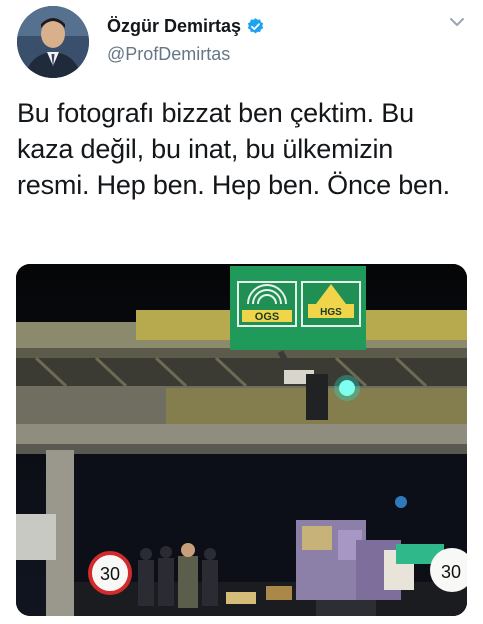  Describe the element at coordinates (457, 22) in the screenshot. I see `chevron-down-icon` at that location.